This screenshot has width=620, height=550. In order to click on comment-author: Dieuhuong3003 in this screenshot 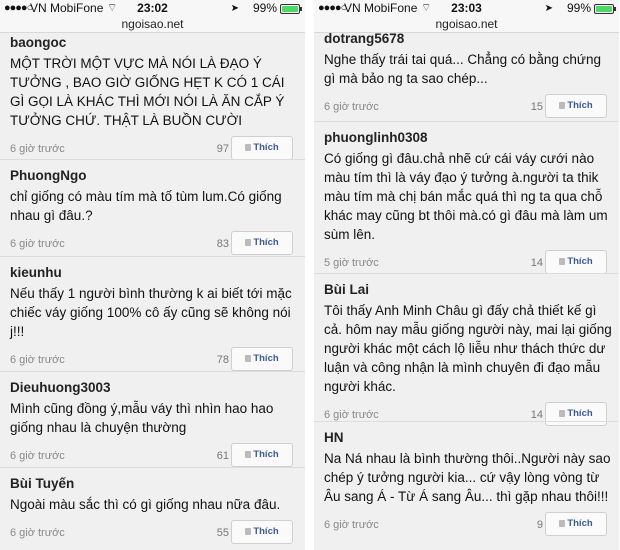, I will do `click(154, 388)`.